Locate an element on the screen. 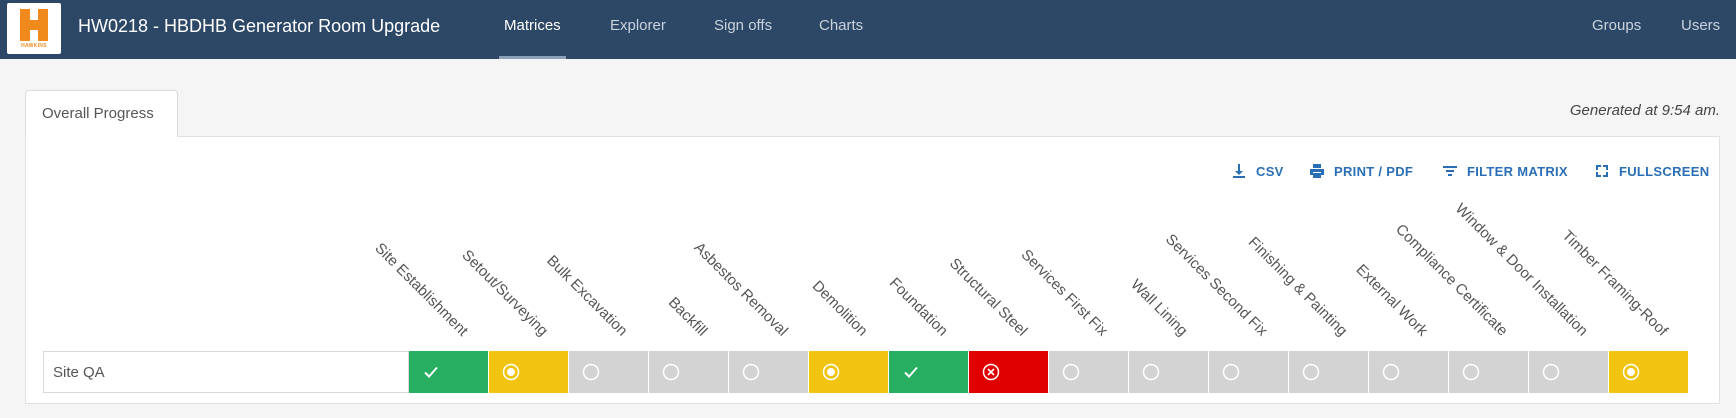 Image resolution: width=1736 pixels, height=418 pixels. fullscreen-button: FULLSCREEN is located at coordinates (1651, 171).